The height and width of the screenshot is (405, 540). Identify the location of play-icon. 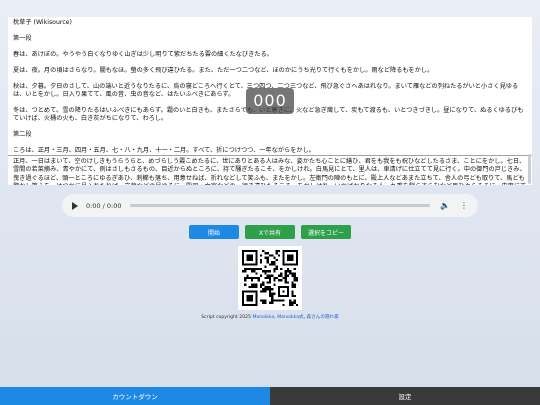
(75, 205).